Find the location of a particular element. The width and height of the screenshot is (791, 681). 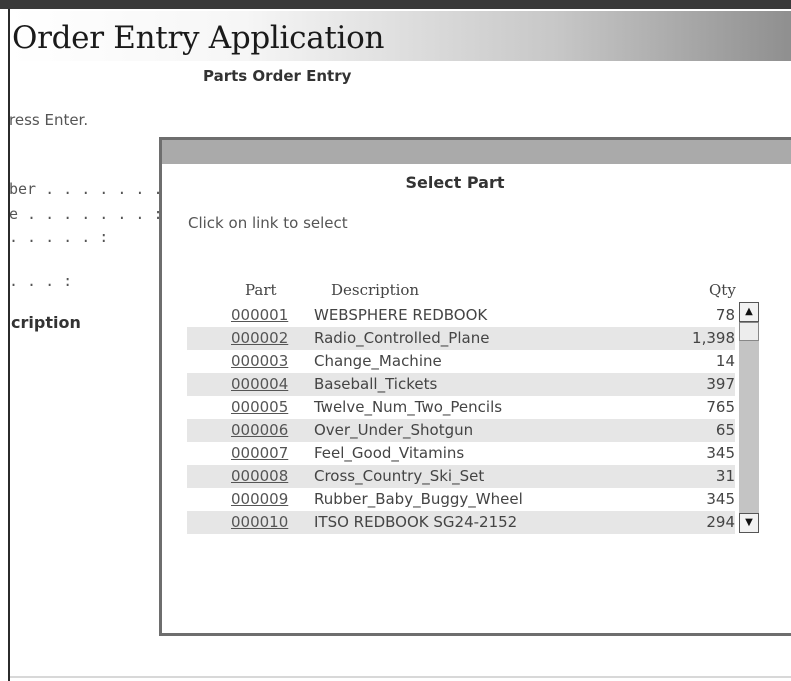

part-link: 000008 is located at coordinates (259, 476).